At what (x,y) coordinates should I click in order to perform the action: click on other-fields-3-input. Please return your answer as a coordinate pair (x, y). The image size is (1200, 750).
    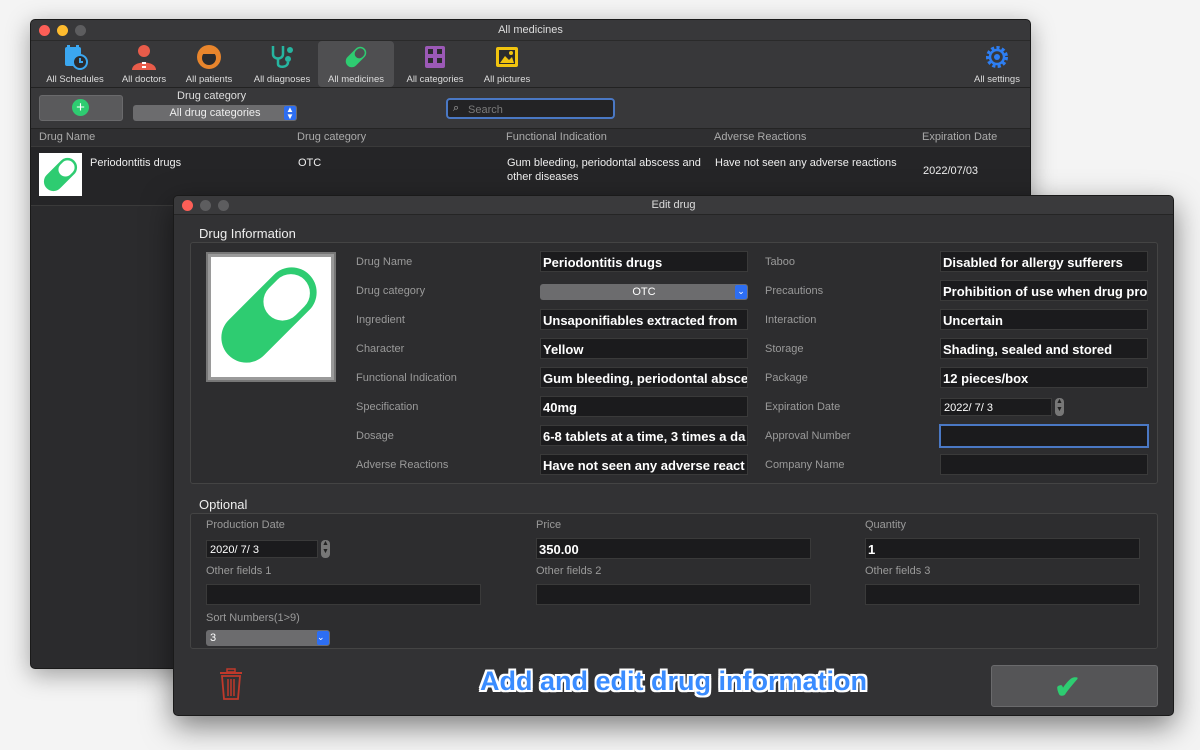
    Looking at the image, I should click on (1002, 594).